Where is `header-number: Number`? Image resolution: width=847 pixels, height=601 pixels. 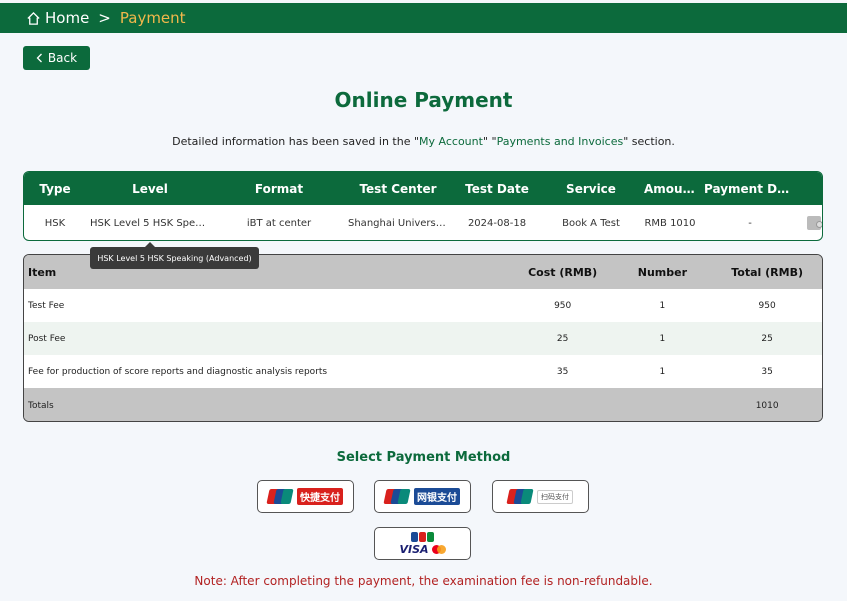 header-number: Number is located at coordinates (662, 272).